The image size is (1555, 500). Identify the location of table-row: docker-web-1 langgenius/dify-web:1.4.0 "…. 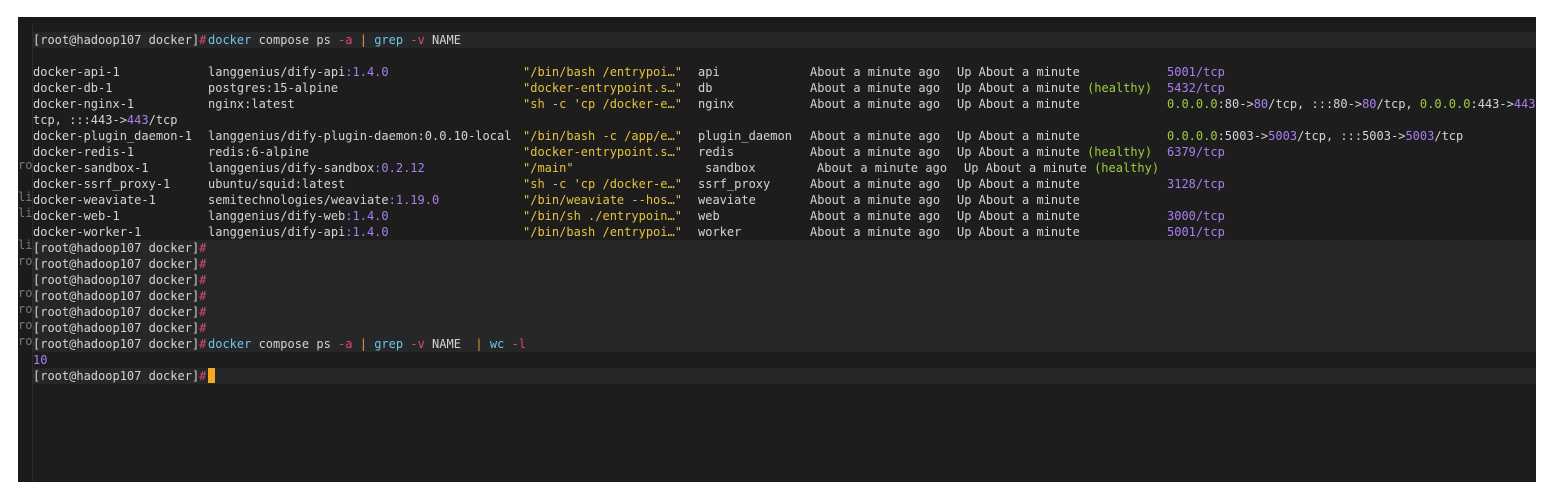
(784, 216).